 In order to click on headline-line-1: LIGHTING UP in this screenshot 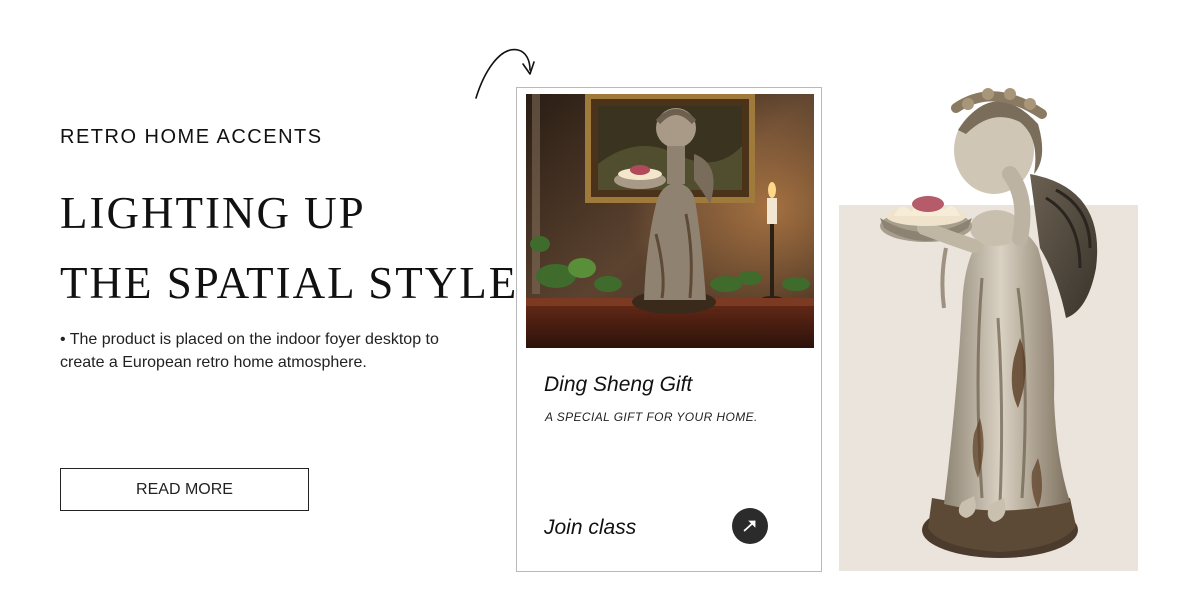, I will do `click(213, 213)`.